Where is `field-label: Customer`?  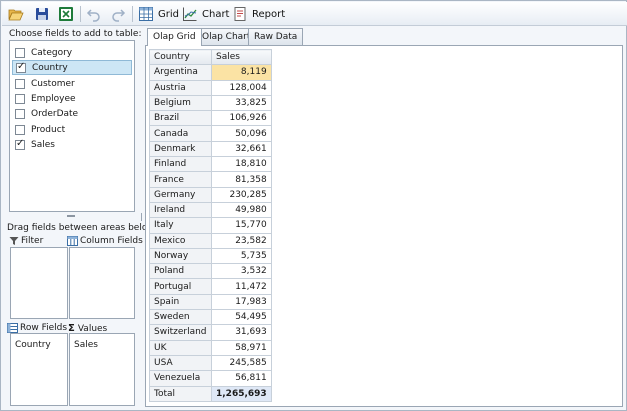 field-label: Customer is located at coordinates (53, 83).